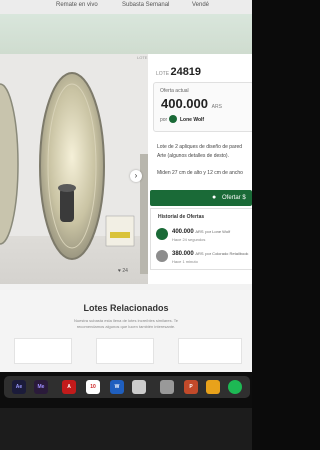  What do you see at coordinates (213, 387) in the screenshot?
I see `preview-icon` at bounding box center [213, 387].